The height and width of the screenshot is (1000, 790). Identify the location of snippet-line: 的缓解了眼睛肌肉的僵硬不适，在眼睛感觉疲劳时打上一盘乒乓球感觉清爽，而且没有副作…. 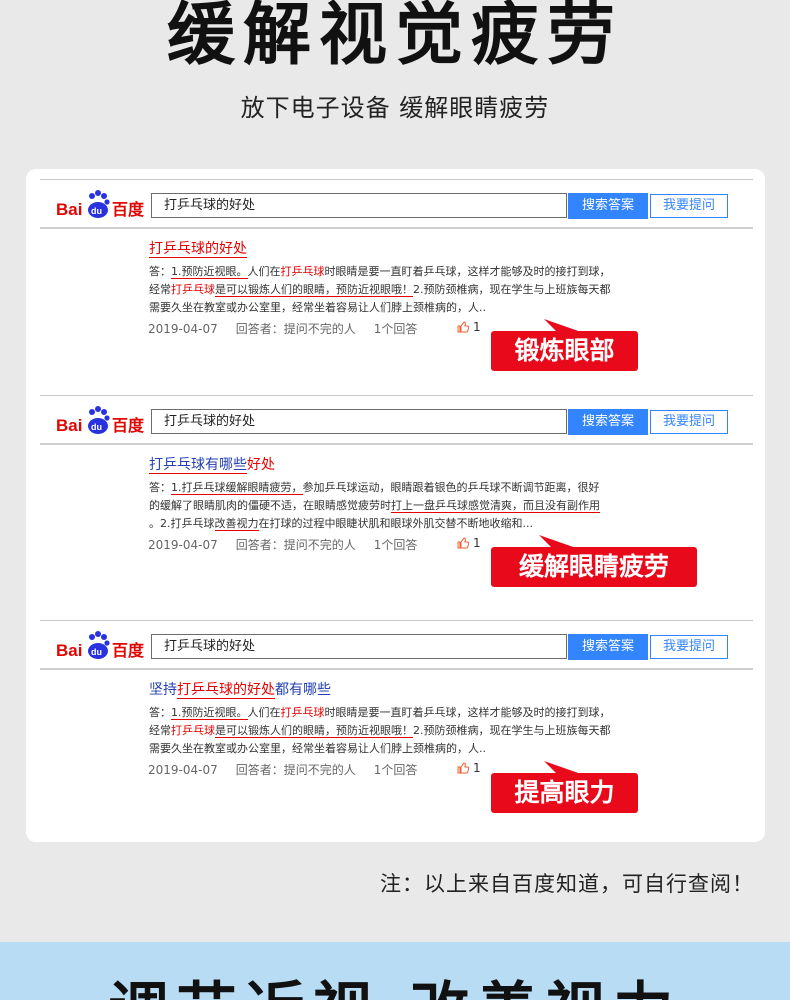
(406, 506).